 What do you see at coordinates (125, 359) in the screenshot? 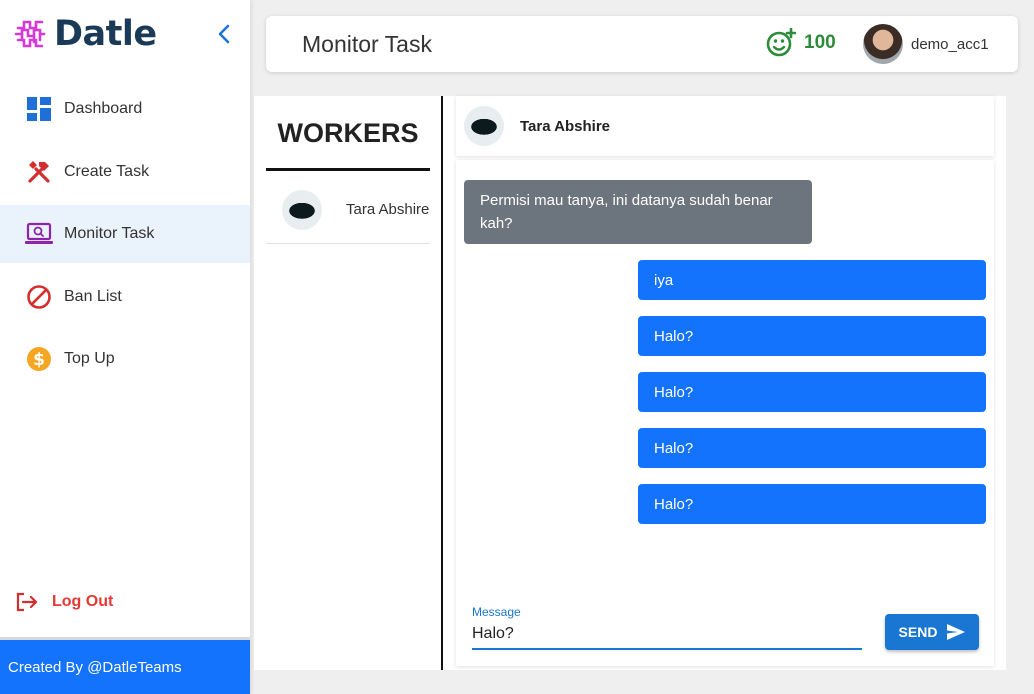
I see `sidebar-item-top-up: $ Top Up` at bounding box center [125, 359].